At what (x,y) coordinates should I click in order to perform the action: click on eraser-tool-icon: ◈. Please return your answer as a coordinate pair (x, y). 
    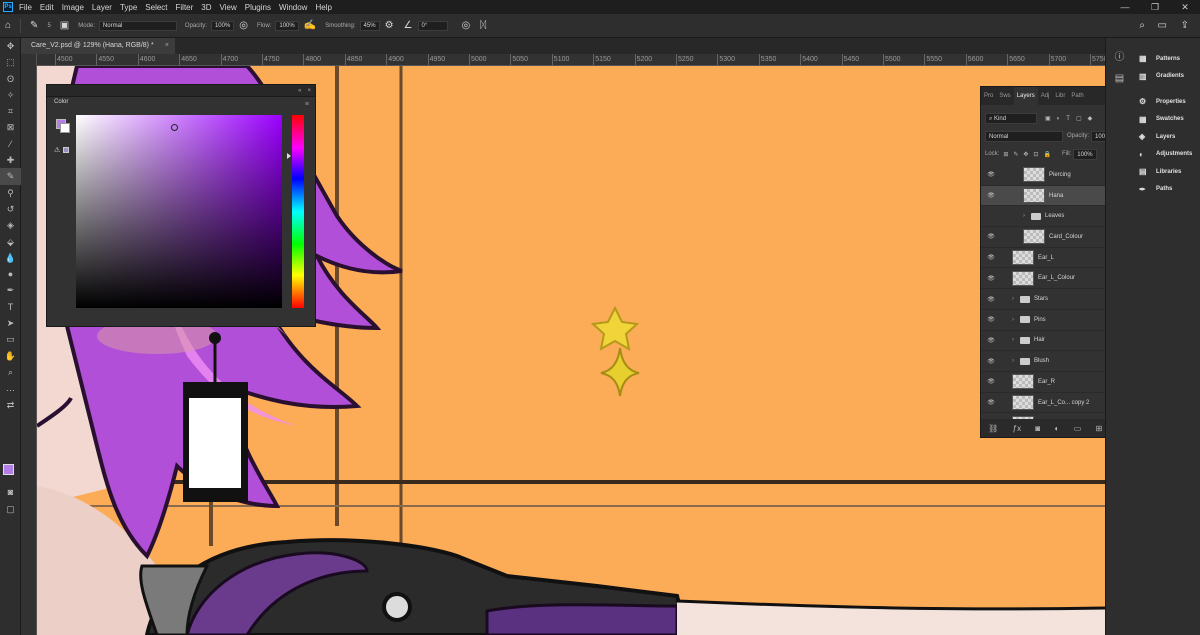
    Looking at the image, I should click on (10, 225).